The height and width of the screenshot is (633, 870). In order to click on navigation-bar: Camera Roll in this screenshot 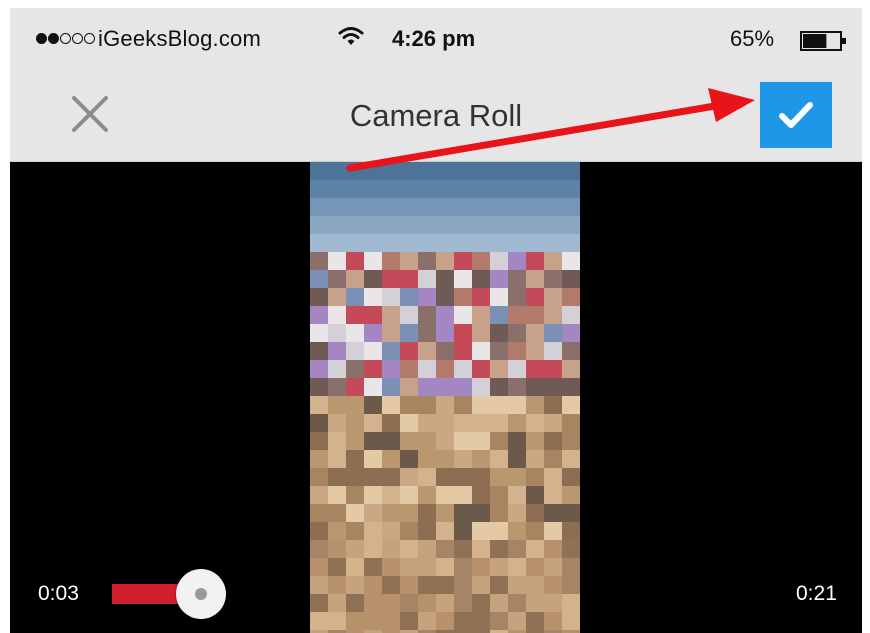, I will do `click(436, 116)`.